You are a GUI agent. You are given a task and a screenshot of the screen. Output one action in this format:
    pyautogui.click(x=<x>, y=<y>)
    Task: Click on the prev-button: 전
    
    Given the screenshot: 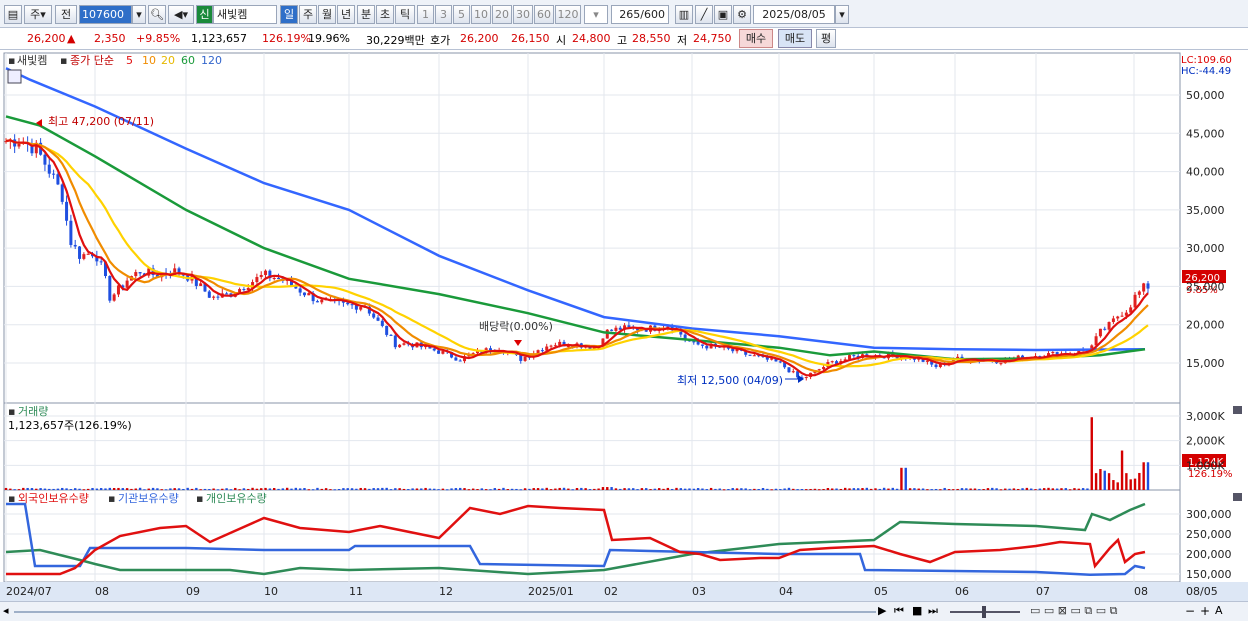 What is the action you would take?
    pyautogui.click(x=66, y=14)
    